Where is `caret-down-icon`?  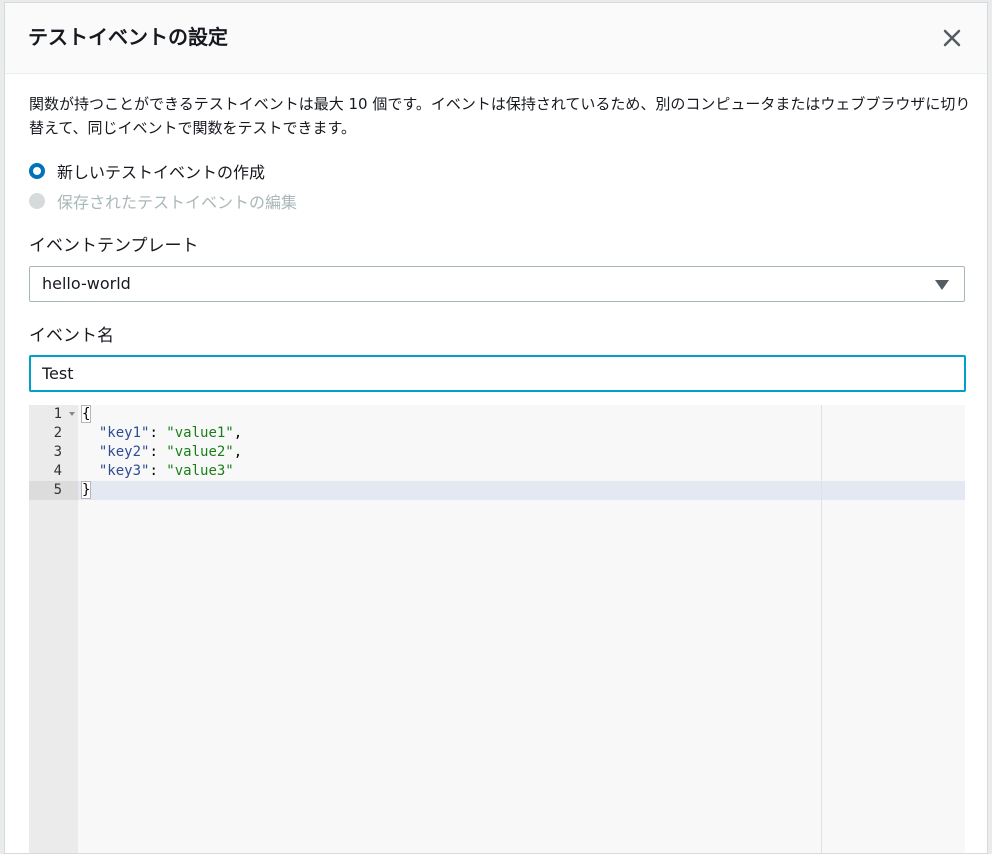
caret-down-icon is located at coordinates (942, 285).